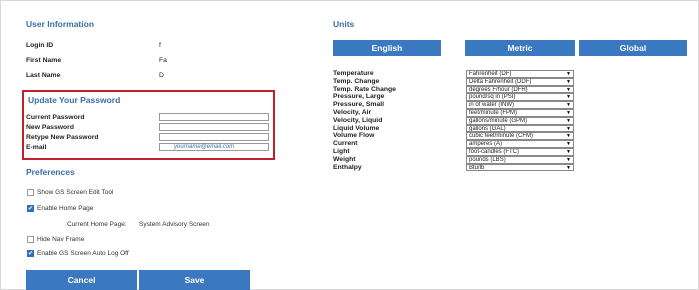  What do you see at coordinates (50, 172) in the screenshot?
I see `preferences-title: Preferences` at bounding box center [50, 172].